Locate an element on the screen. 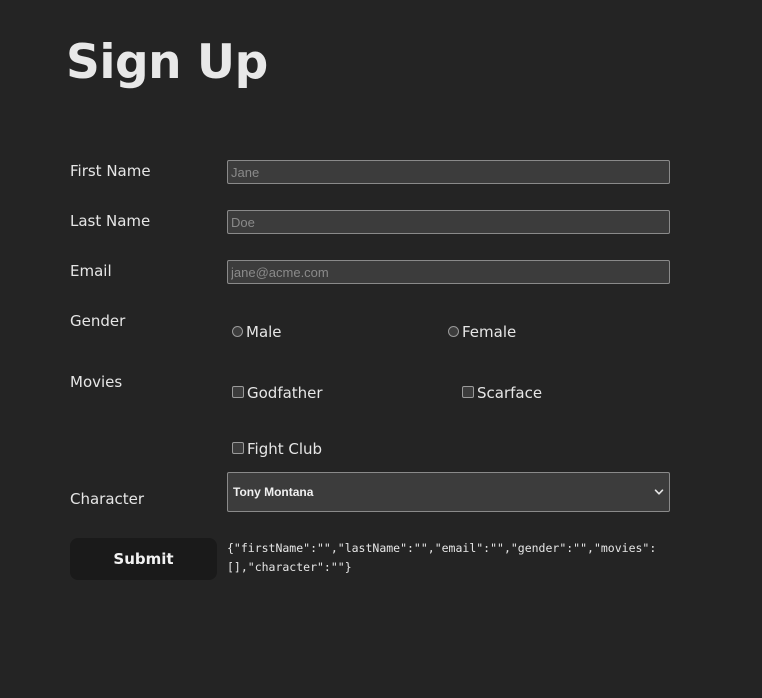 The image size is (762, 698). godfather-checkbox-label: Godfather is located at coordinates (285, 393).